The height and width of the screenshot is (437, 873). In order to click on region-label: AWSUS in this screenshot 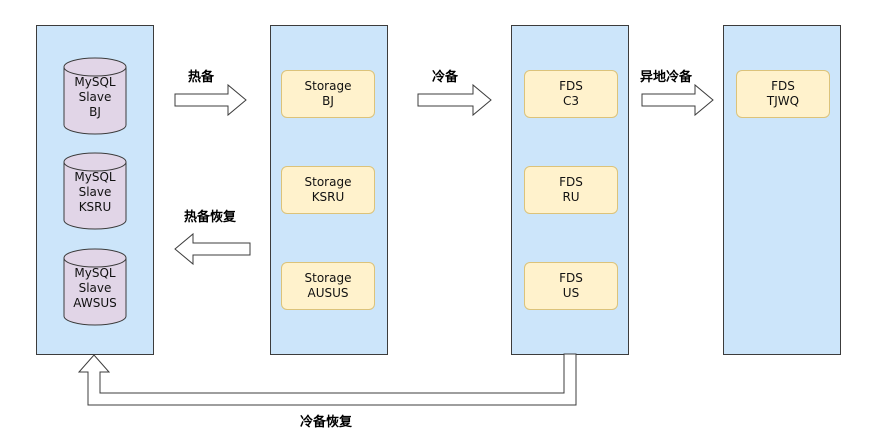, I will do `click(95, 303)`.